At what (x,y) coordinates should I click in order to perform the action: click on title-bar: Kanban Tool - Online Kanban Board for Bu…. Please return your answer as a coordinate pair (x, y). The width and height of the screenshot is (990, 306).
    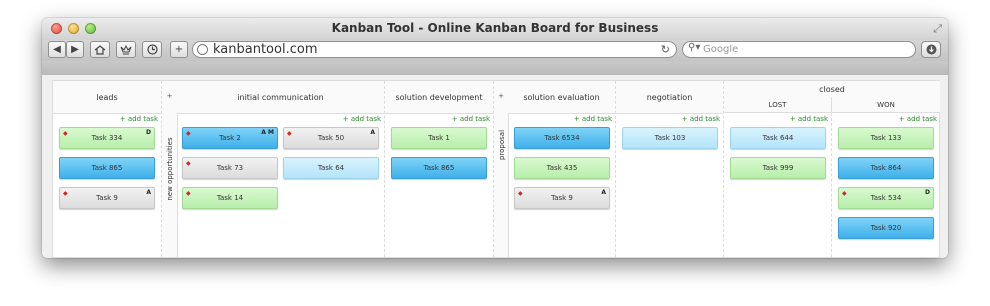
    Looking at the image, I should click on (495, 29).